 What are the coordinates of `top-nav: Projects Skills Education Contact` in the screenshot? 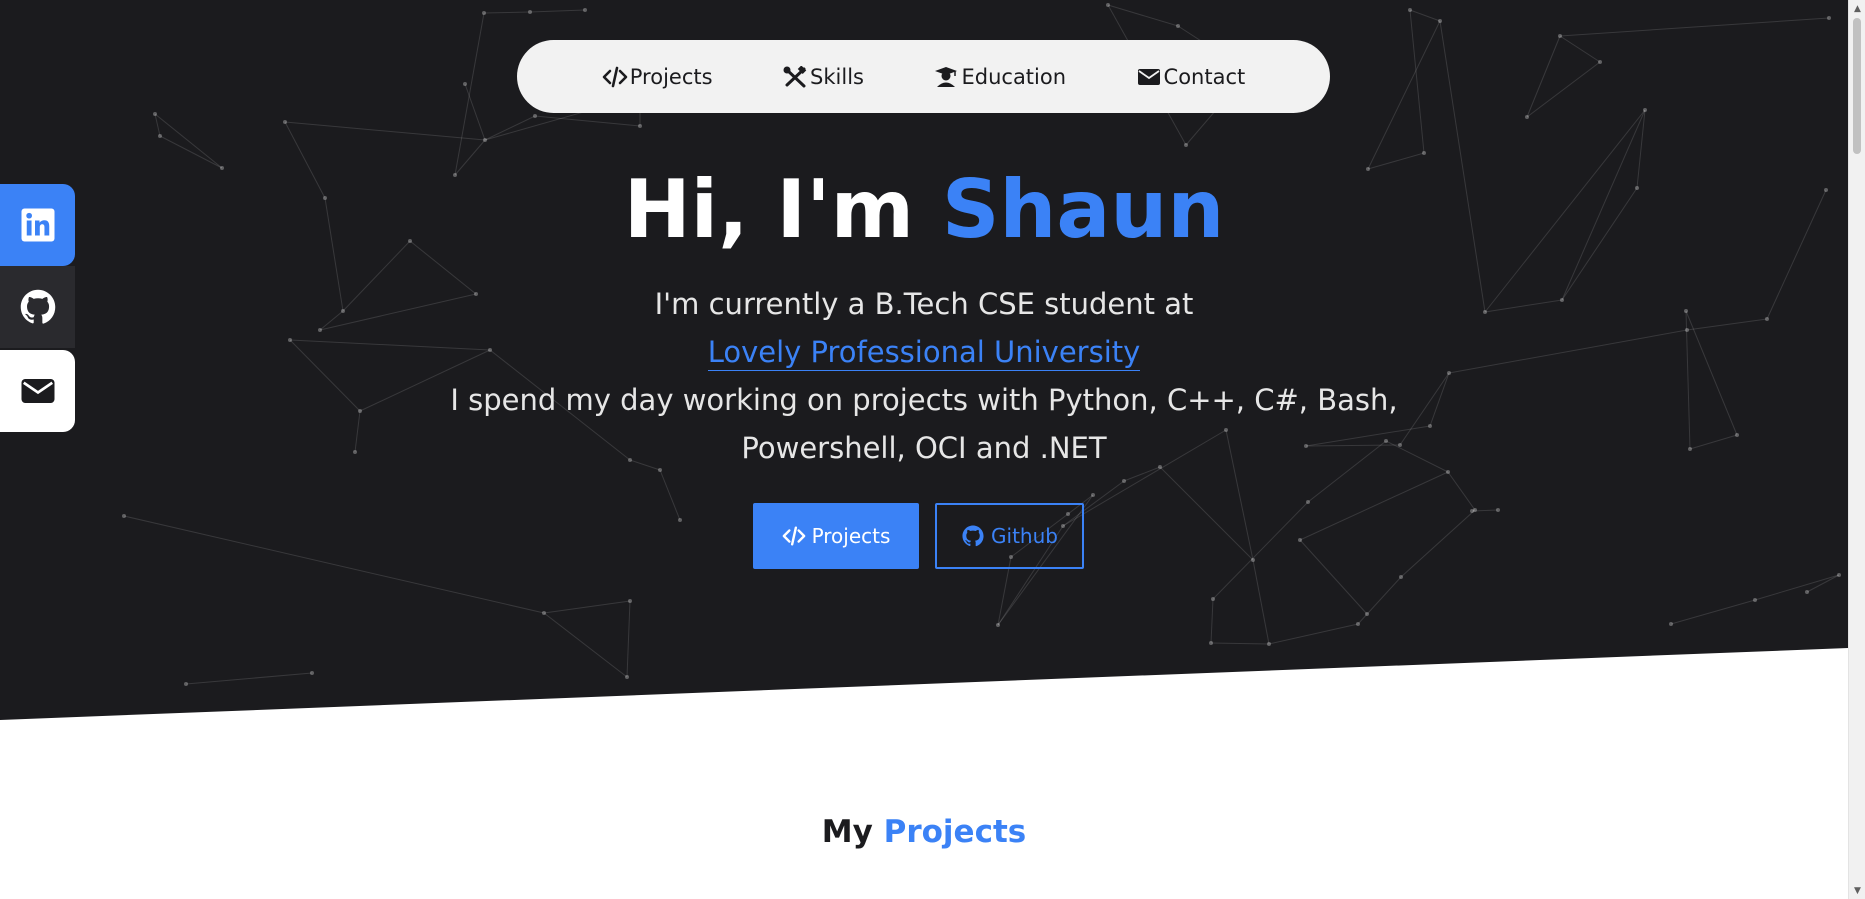 It's located at (923, 76).